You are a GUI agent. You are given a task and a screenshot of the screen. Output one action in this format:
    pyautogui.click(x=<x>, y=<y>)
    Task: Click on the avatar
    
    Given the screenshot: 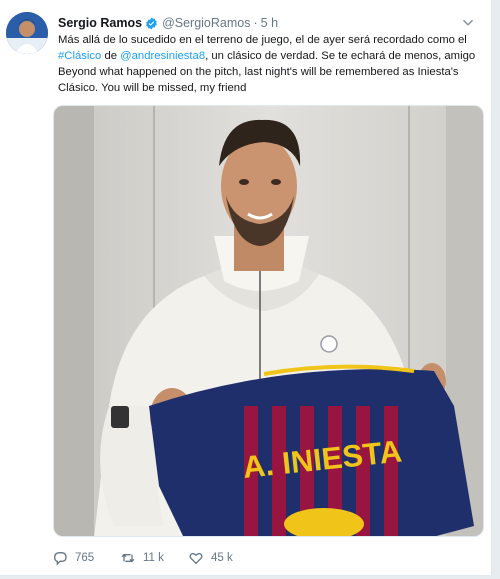 What is the action you would take?
    pyautogui.click(x=27, y=33)
    